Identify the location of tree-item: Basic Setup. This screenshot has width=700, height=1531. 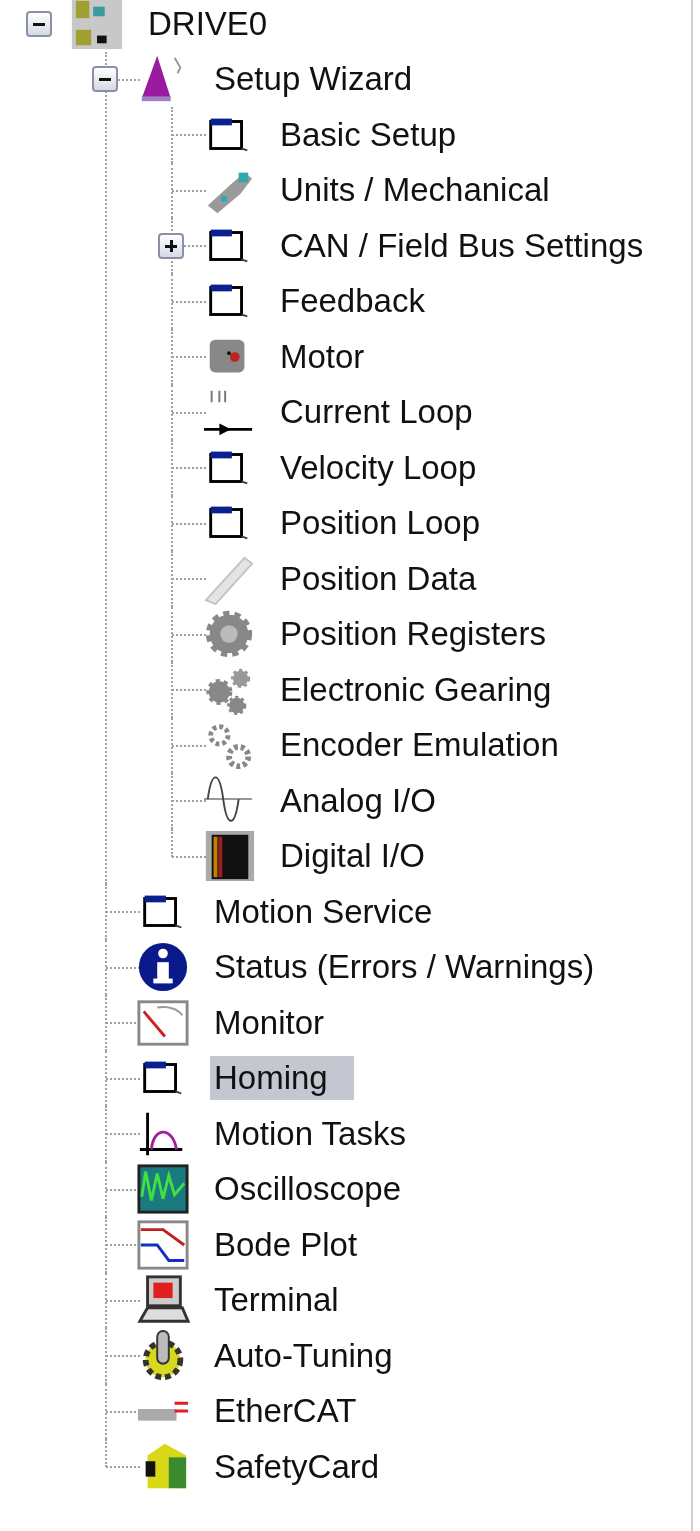
(368, 134).